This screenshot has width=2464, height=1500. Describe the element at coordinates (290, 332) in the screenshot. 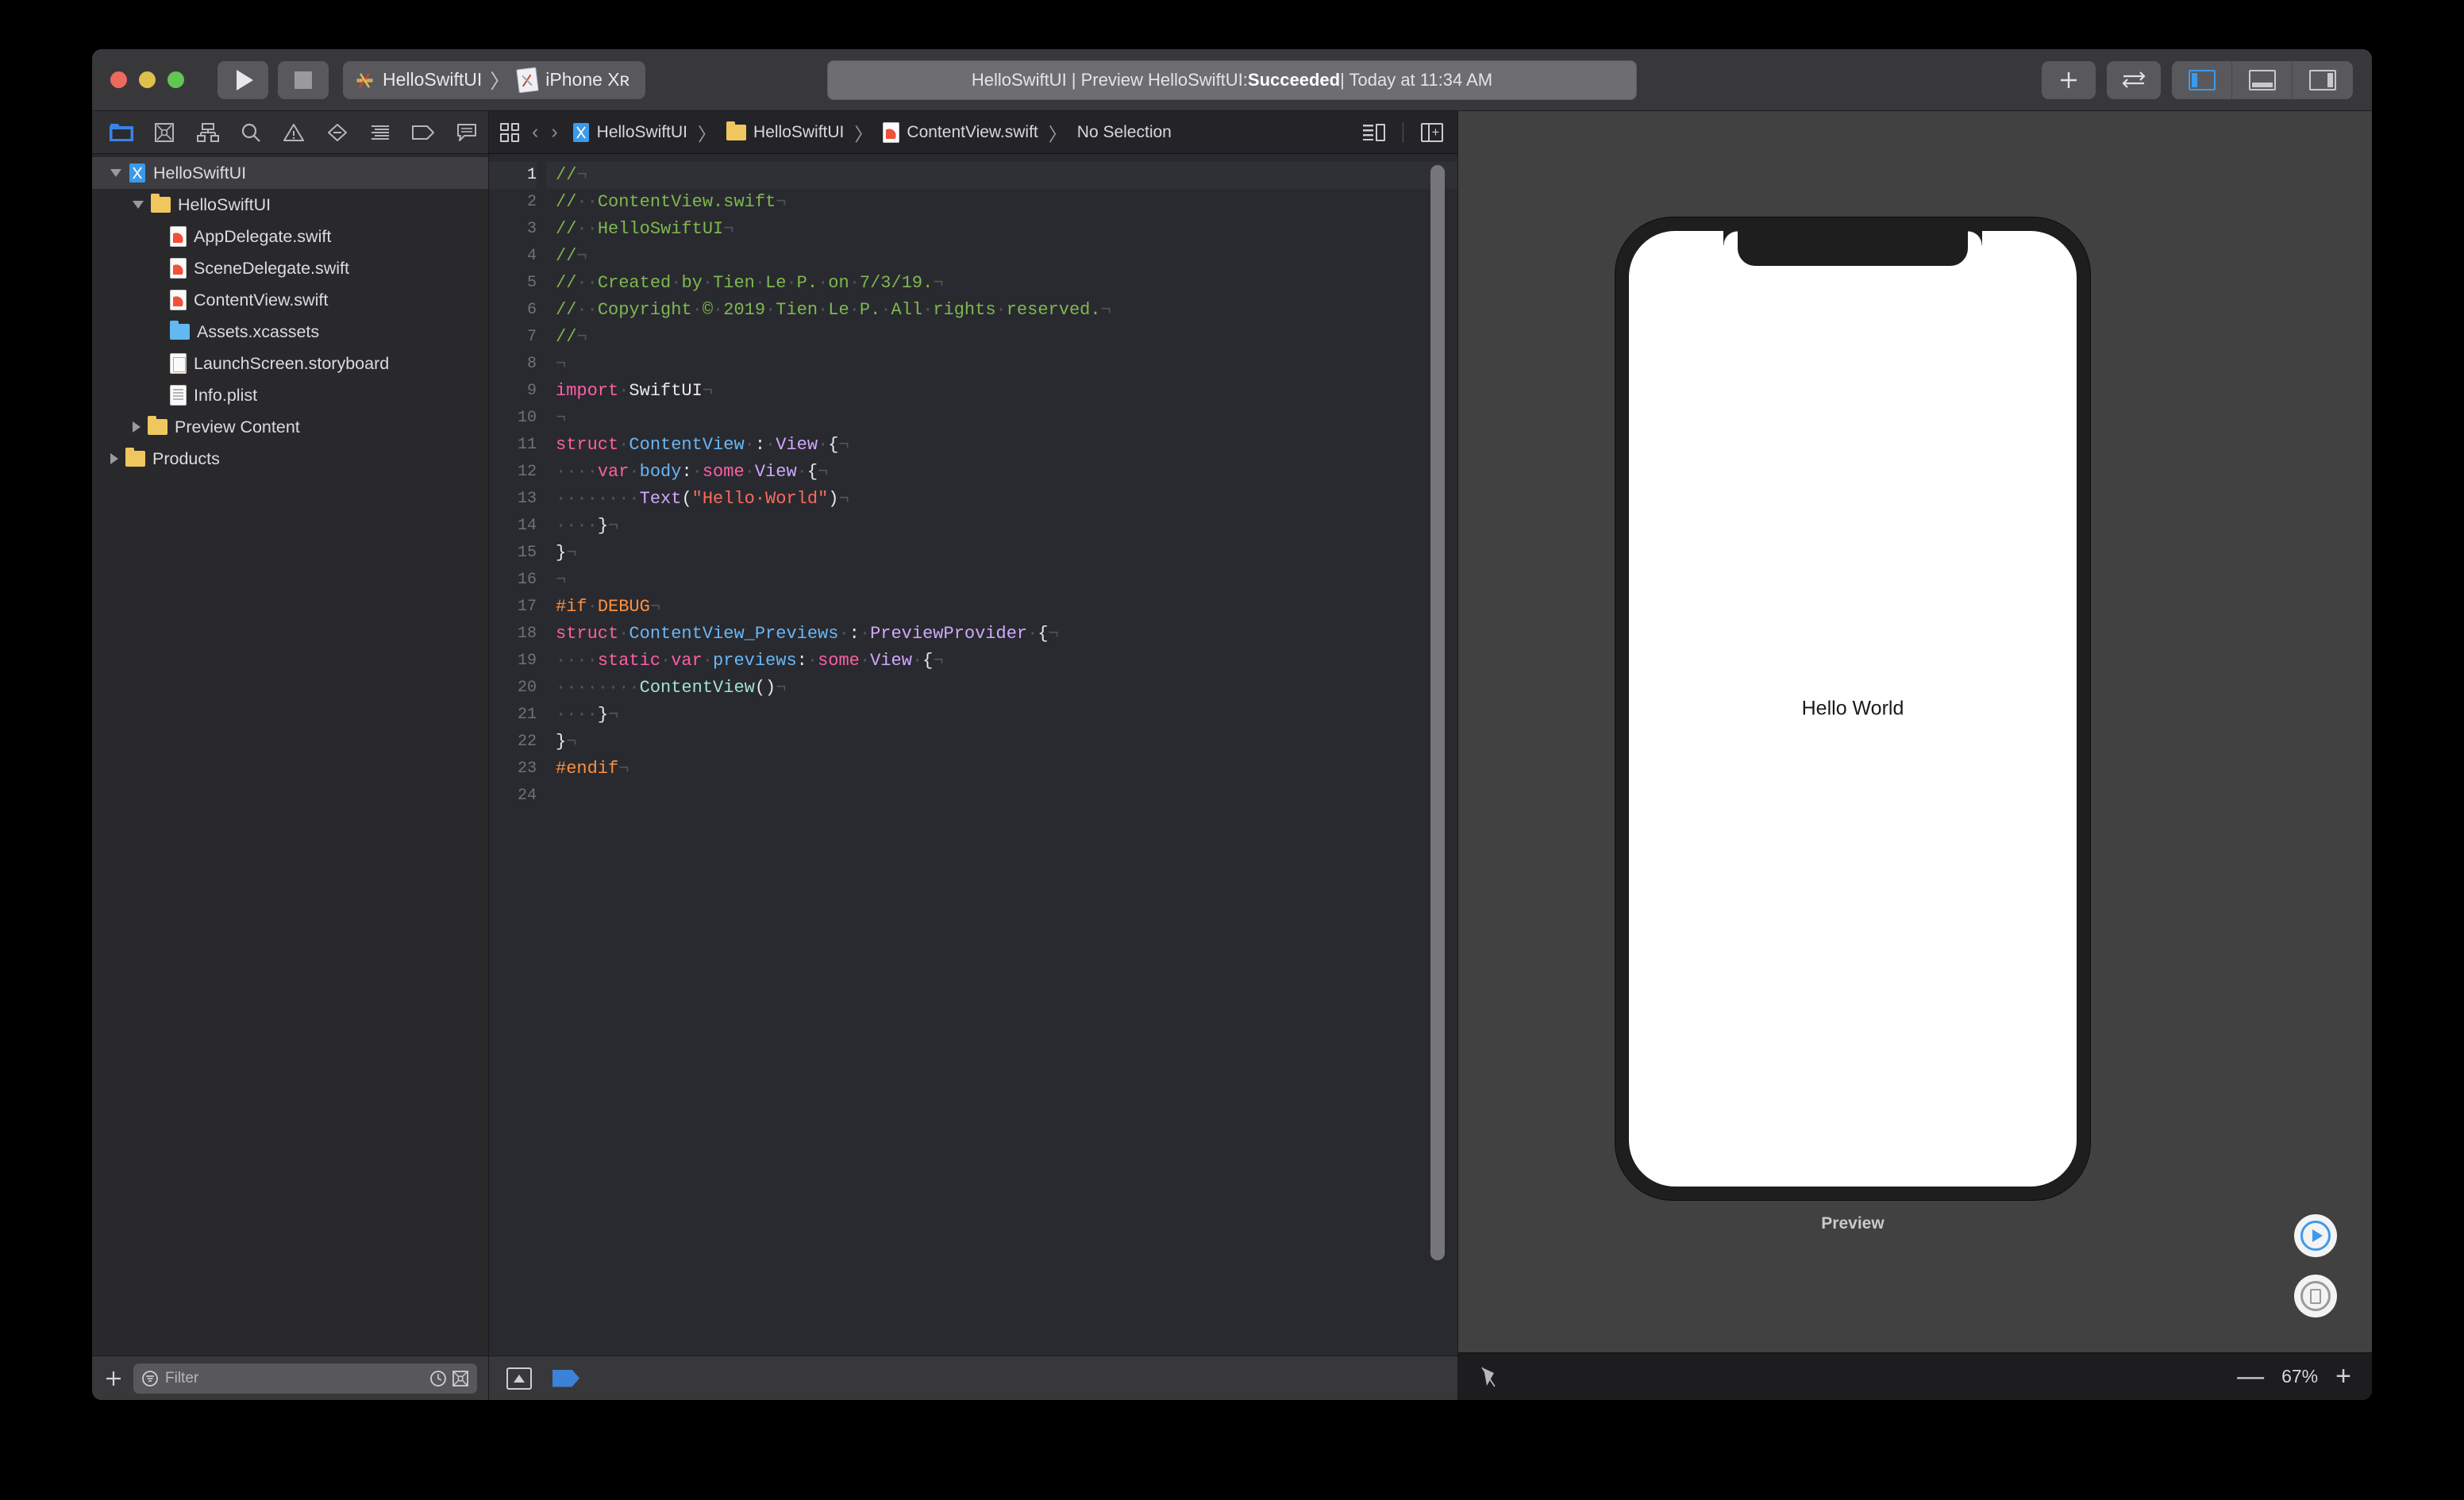

I see `tree-row: Assets.xcassets` at that location.